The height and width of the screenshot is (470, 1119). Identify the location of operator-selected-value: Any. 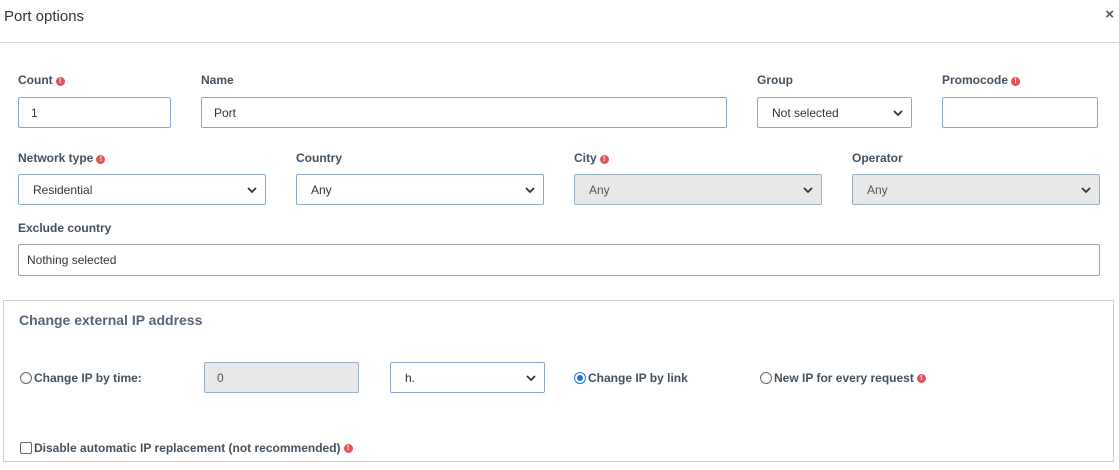
(877, 189).